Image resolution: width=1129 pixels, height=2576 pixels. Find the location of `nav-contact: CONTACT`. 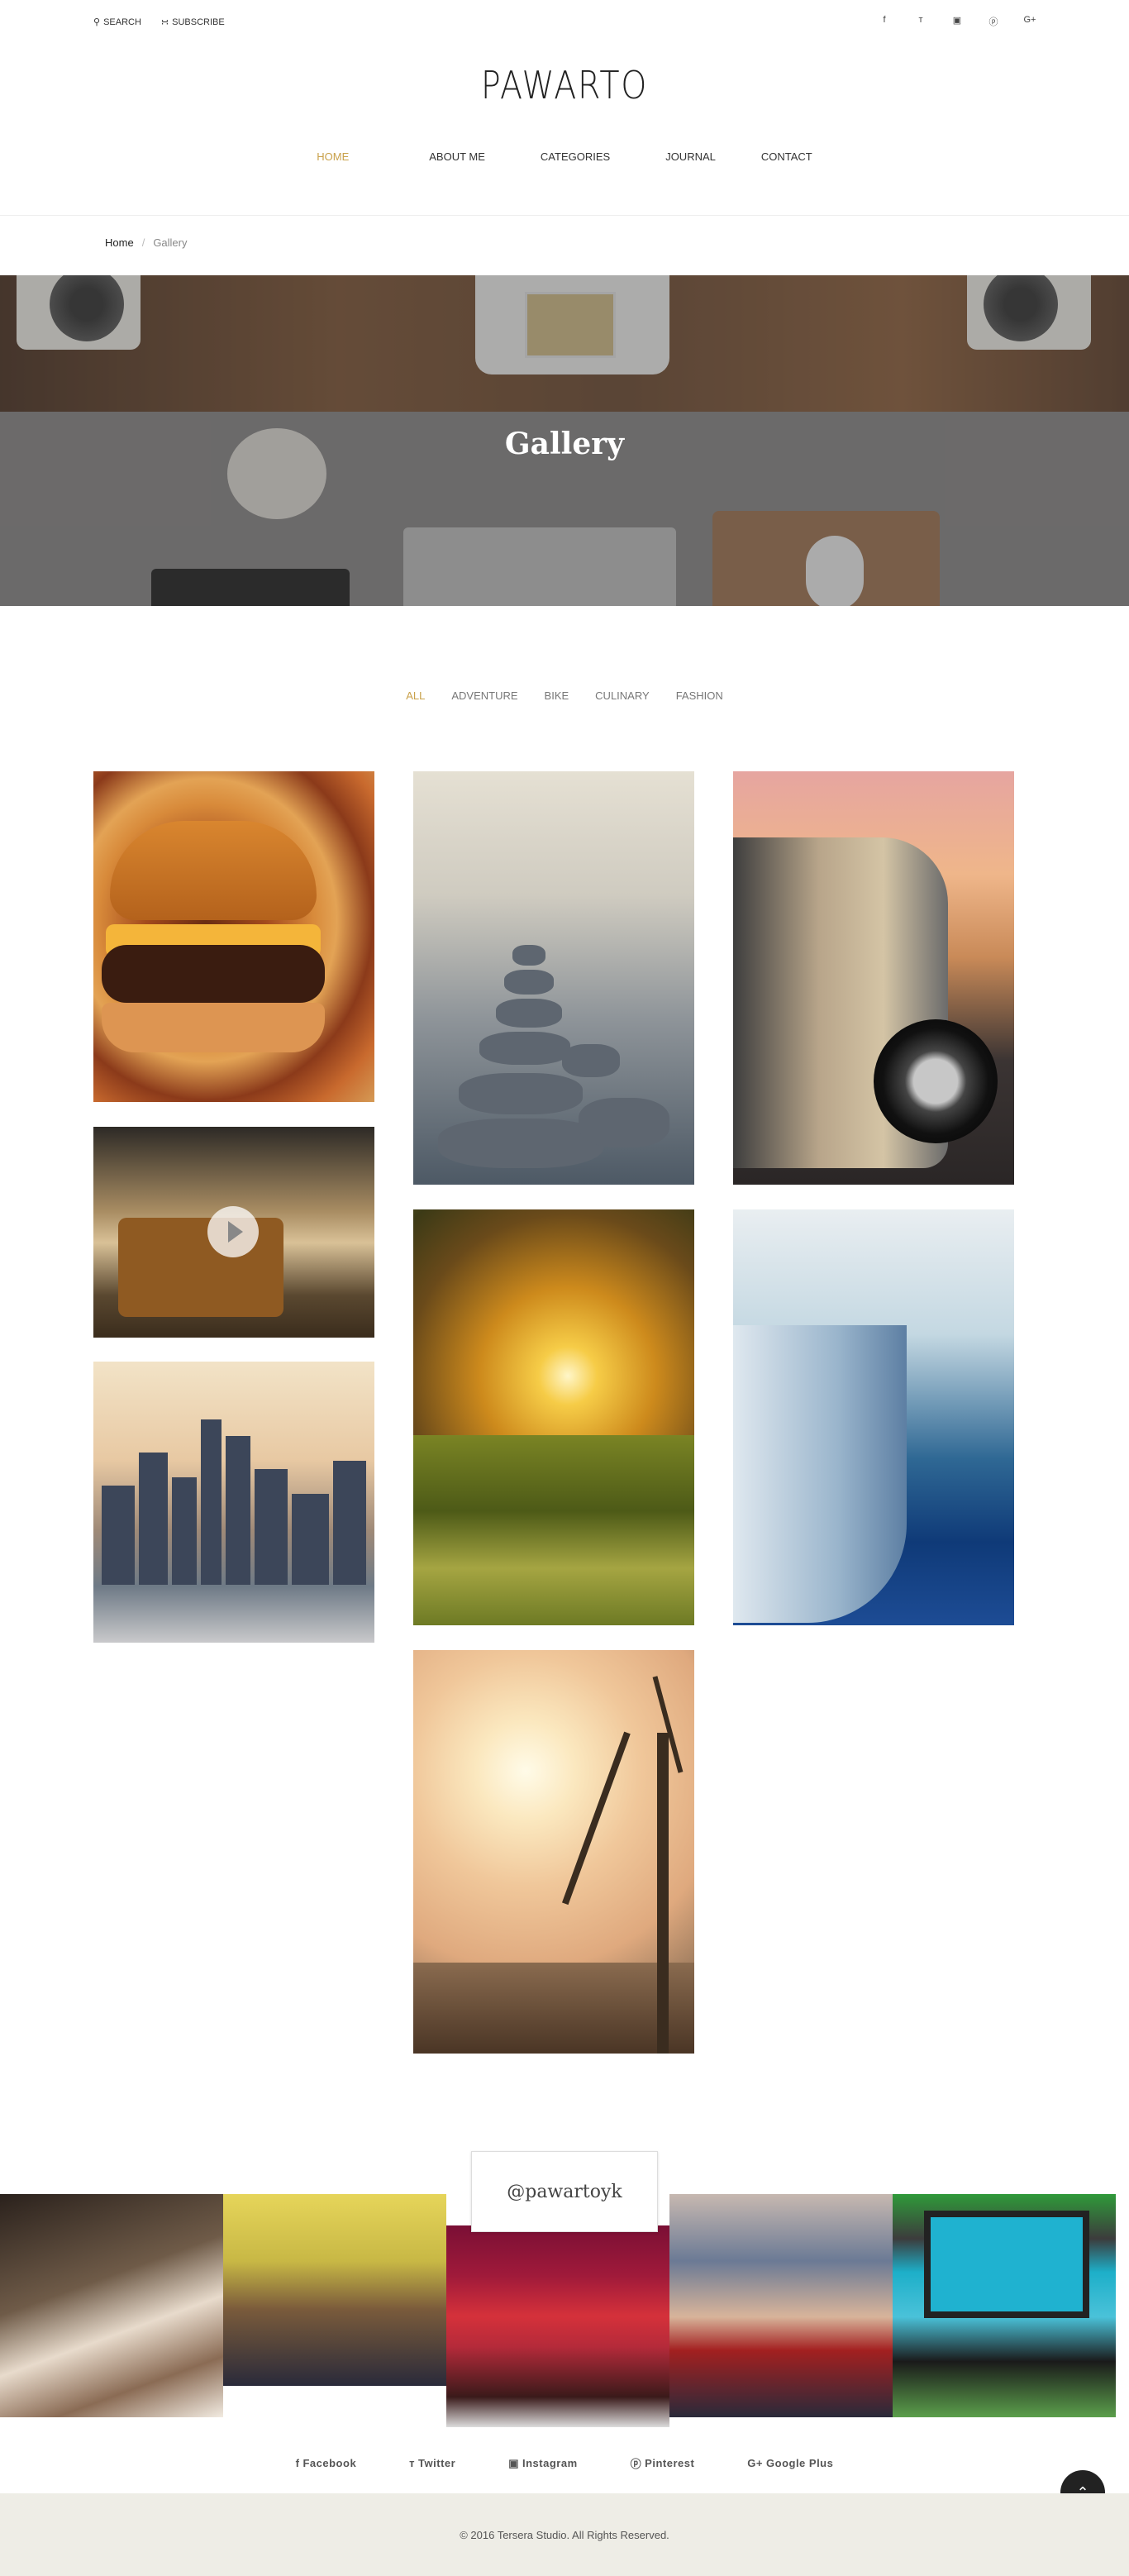

nav-contact: CONTACT is located at coordinates (786, 156).